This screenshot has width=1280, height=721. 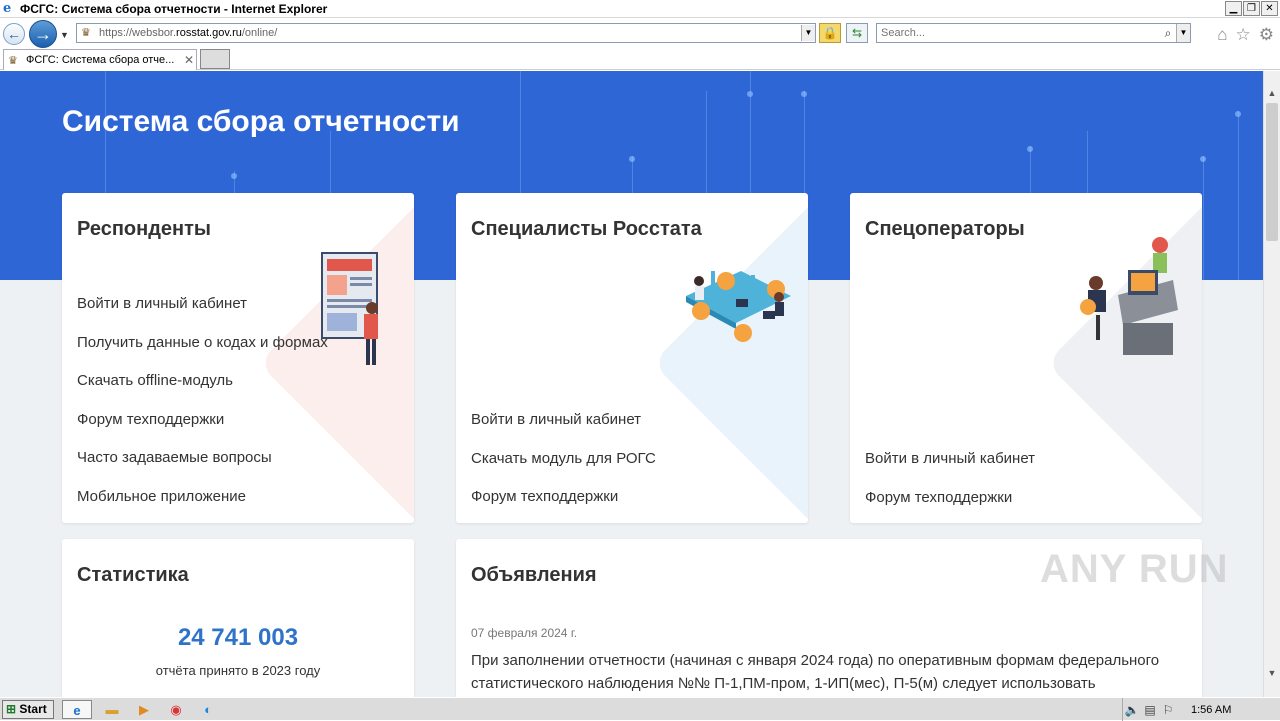 I want to click on window-controls: ▁ ❐ ✕, so click(x=1251, y=8).